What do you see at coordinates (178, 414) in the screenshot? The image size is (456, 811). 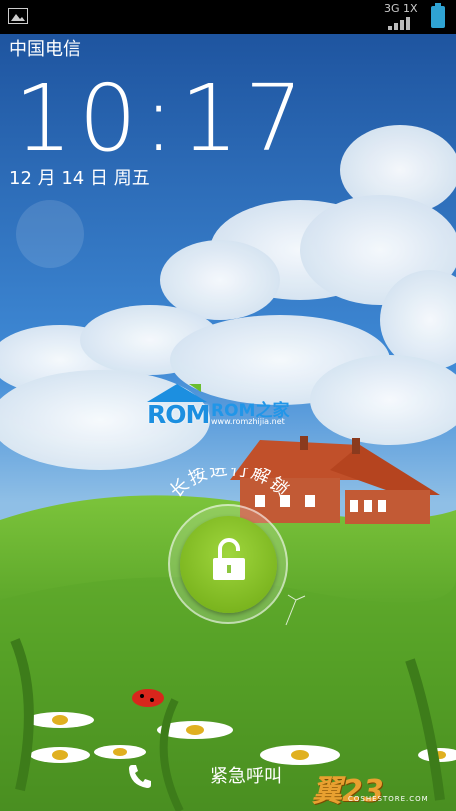 I see `rom-logo-text: ROM` at bounding box center [178, 414].